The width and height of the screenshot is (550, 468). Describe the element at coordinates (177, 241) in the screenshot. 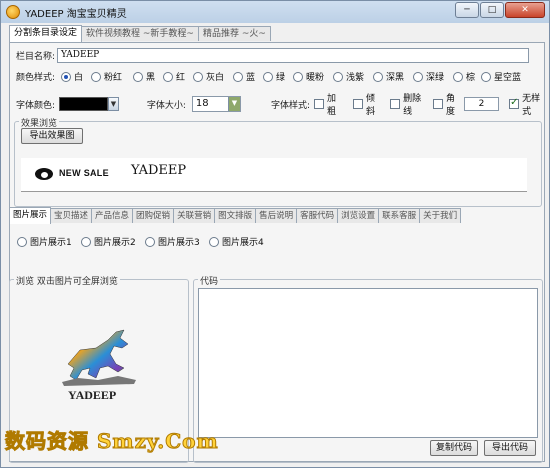

I see `display-option-3: 图片展示3` at that location.